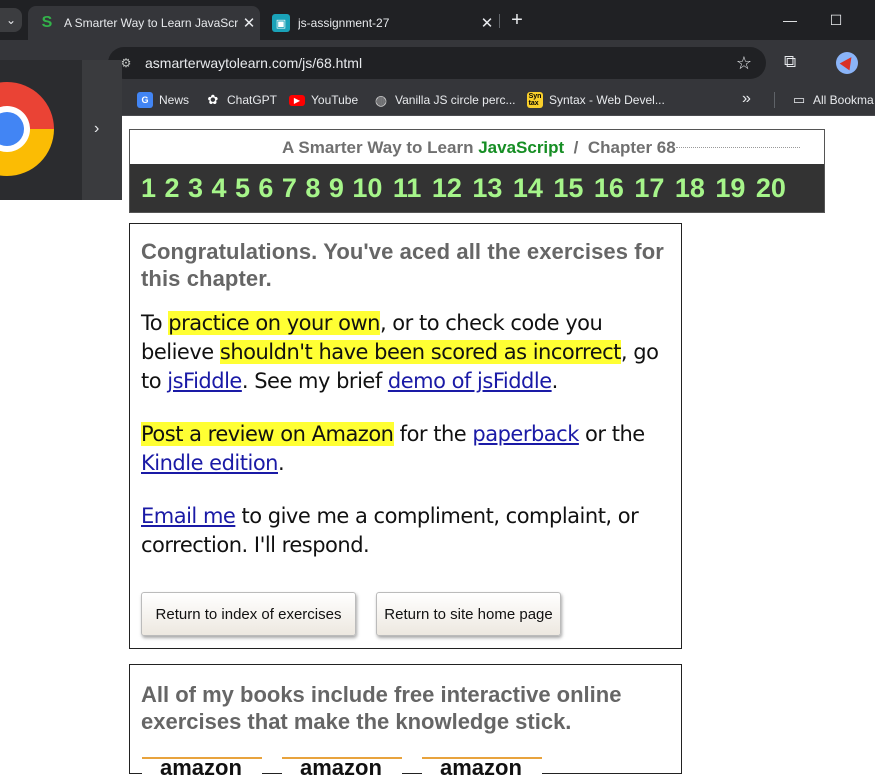 The width and height of the screenshot is (875, 780). What do you see at coordinates (96, 129) in the screenshot?
I see `chevron-right-icon: ›` at bounding box center [96, 129].